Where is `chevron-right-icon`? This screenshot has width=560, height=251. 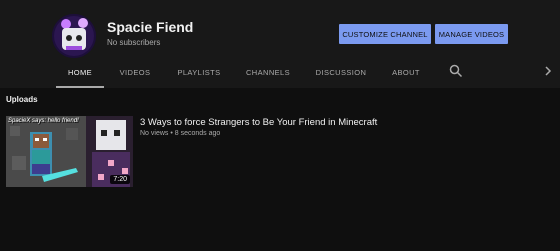 chevron-right-icon is located at coordinates (548, 71).